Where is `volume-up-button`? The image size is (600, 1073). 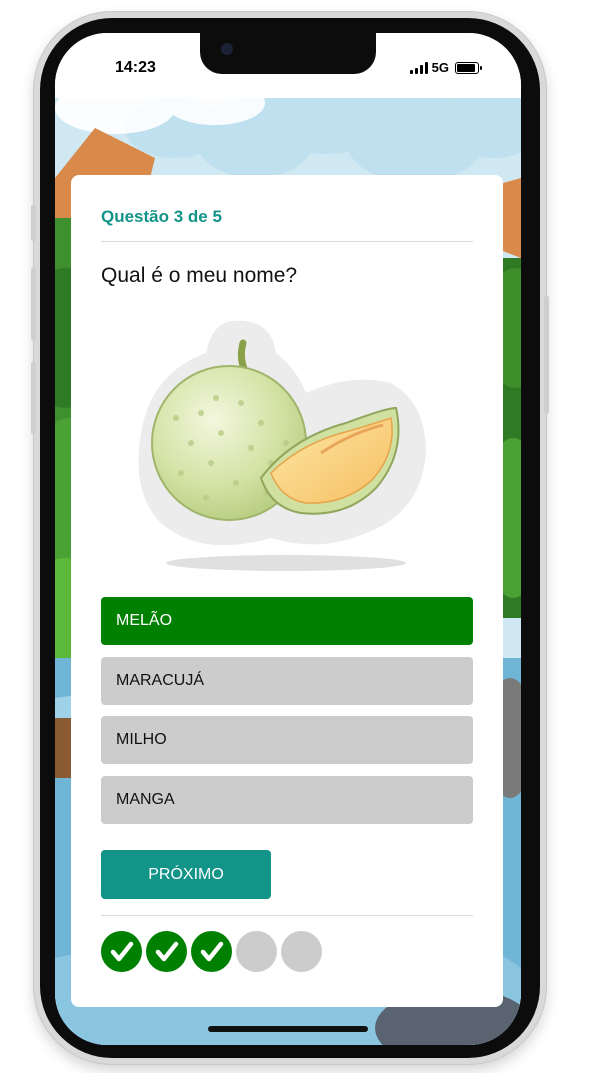 volume-up-button is located at coordinates (33, 304).